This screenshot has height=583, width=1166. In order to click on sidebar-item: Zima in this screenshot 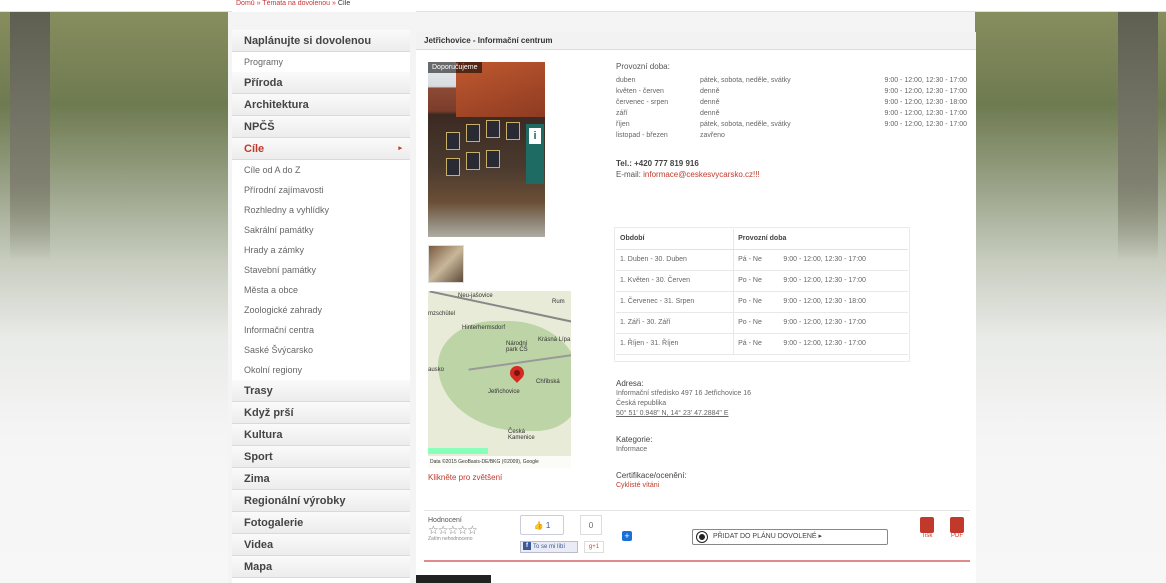, I will do `click(321, 479)`.